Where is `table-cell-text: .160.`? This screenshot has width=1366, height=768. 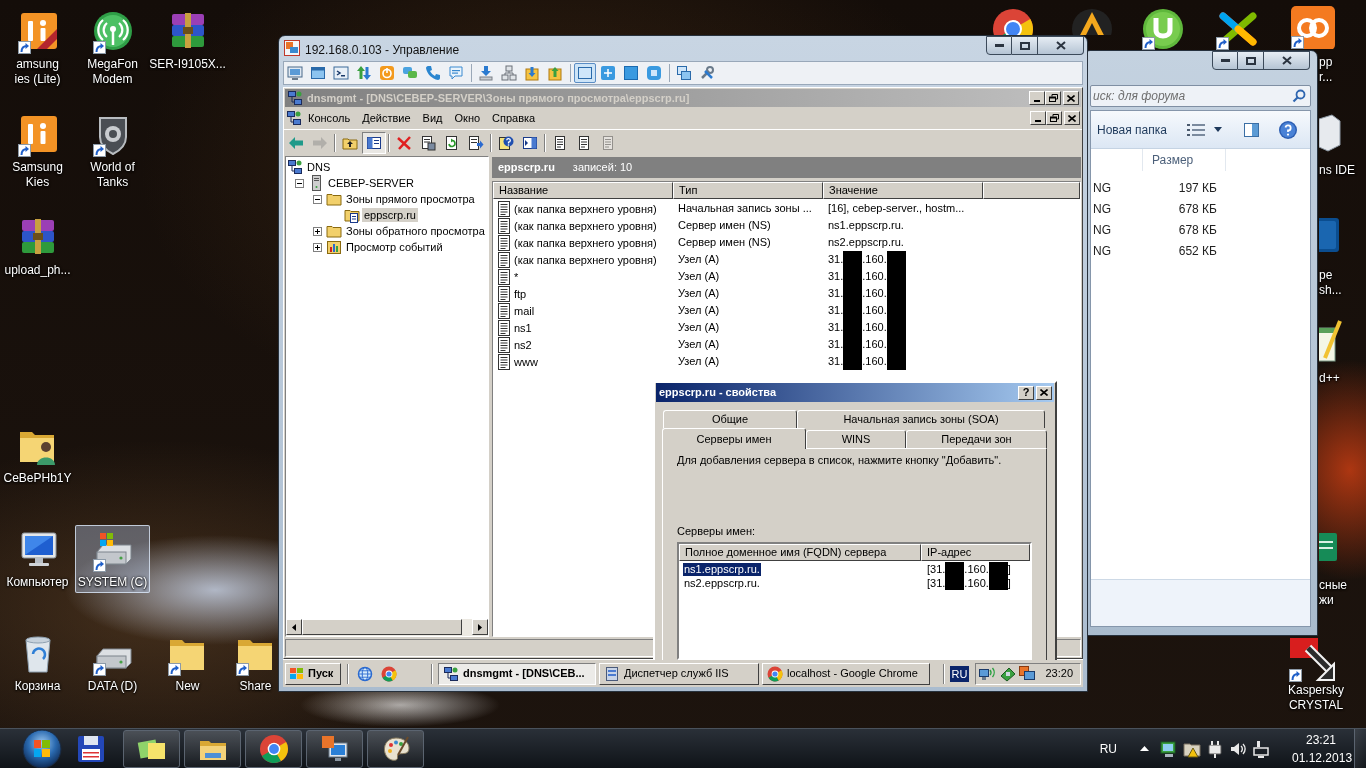
table-cell-text: .160. is located at coordinates (976, 583).